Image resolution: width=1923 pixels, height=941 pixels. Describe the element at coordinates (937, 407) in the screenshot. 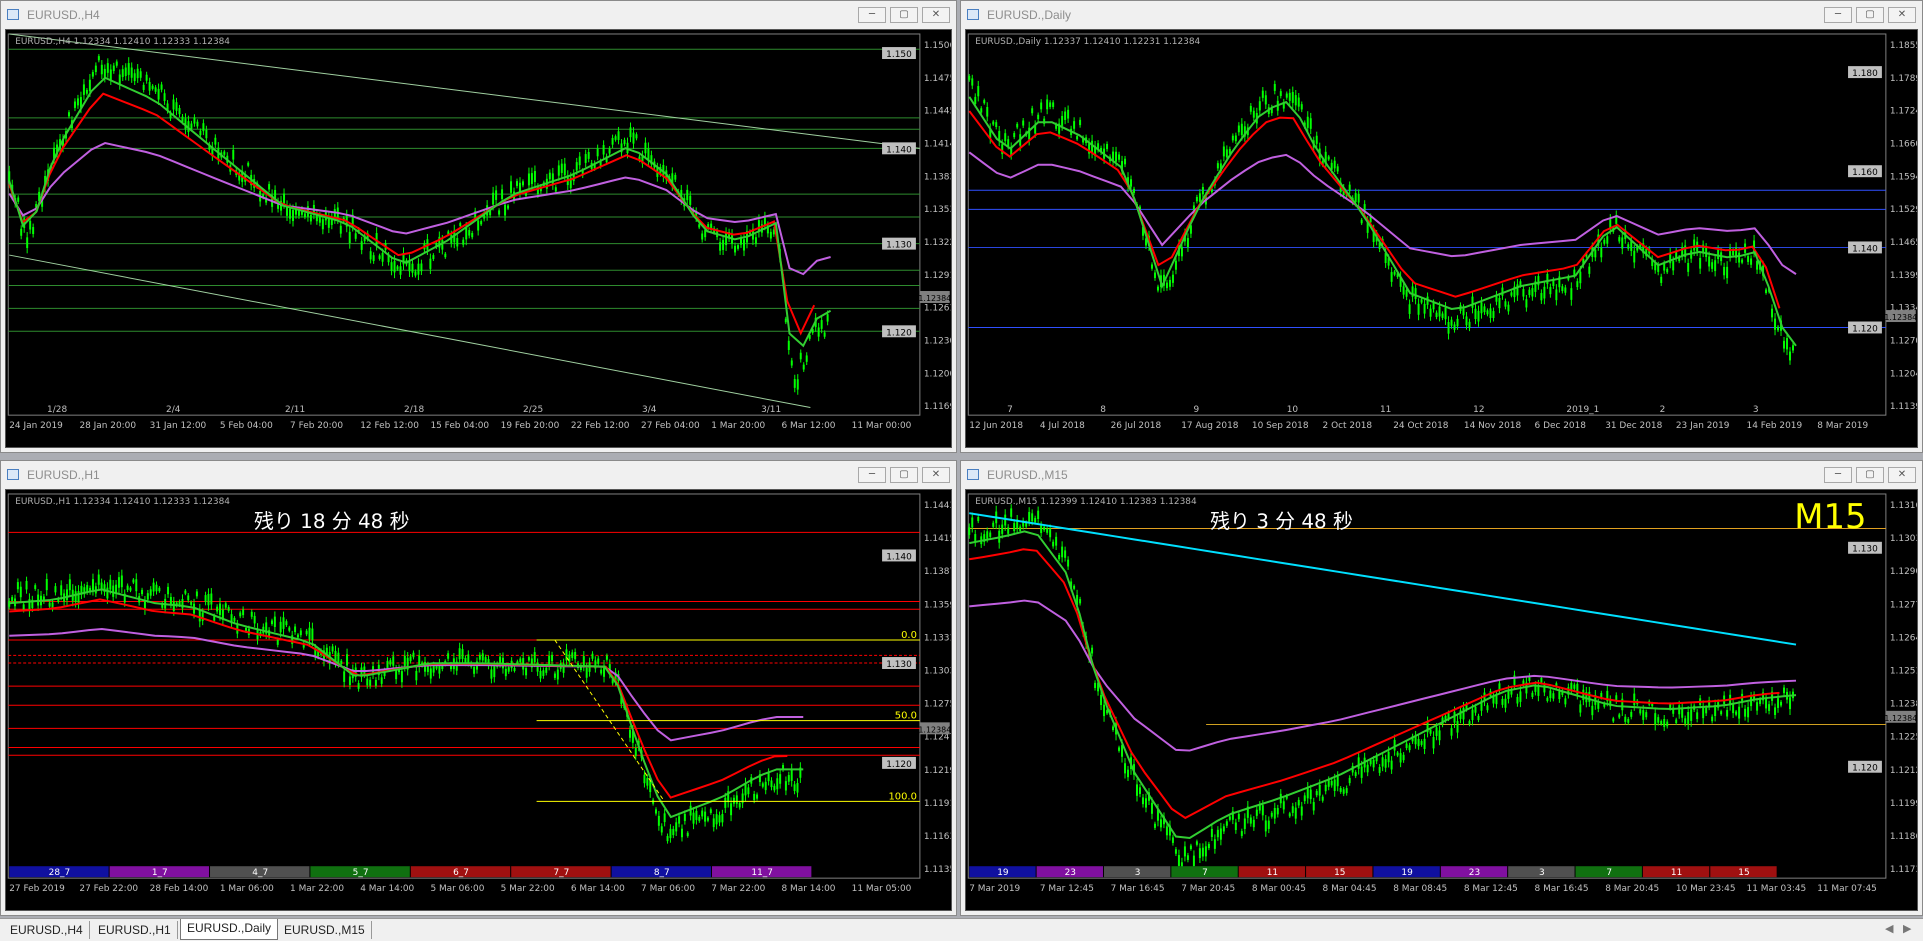

I see `y-axis-tick-label: 1.11690` at that location.